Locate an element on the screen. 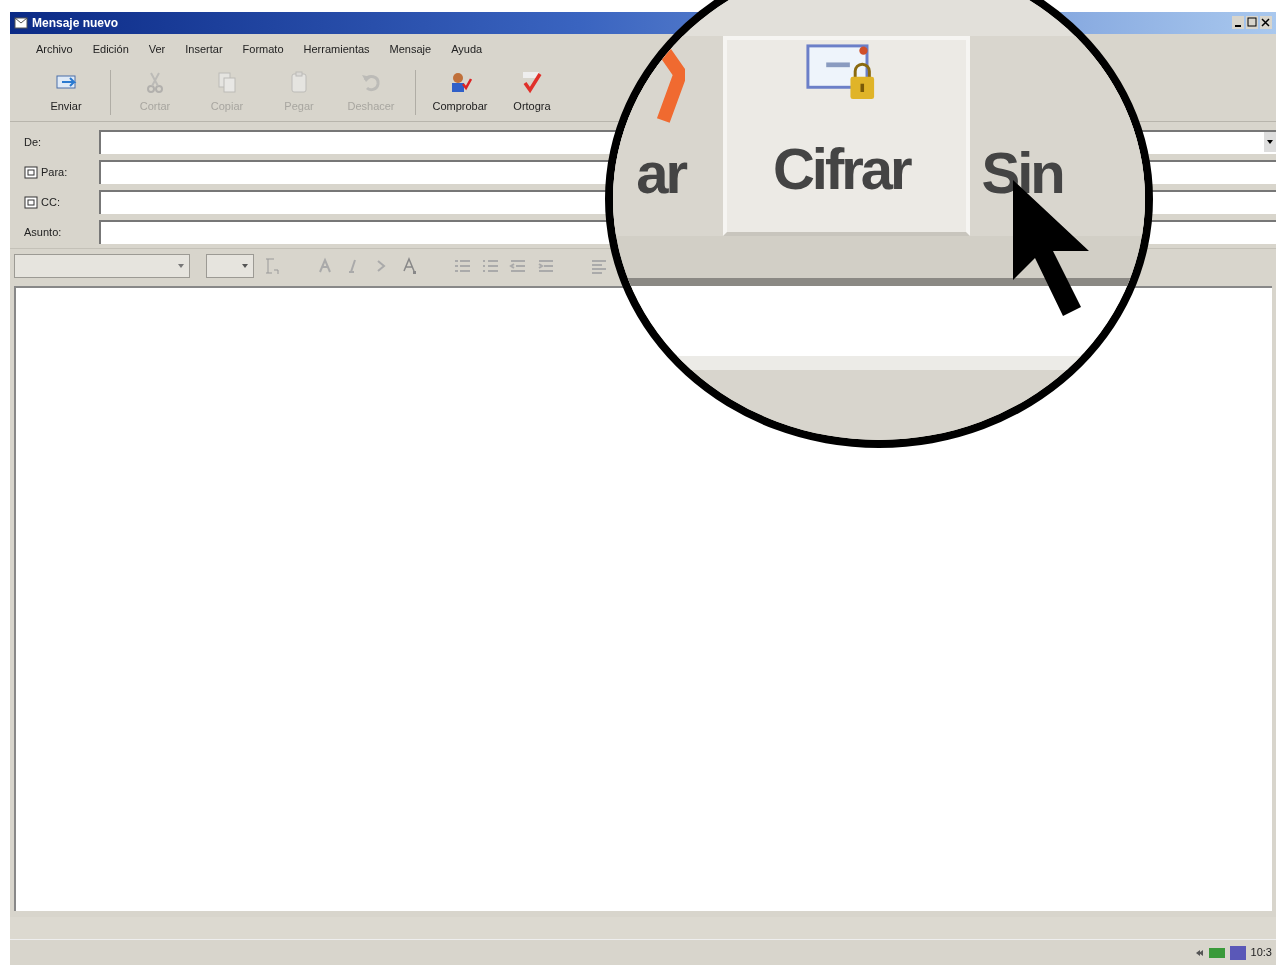 Image resolution: width=1276 pixels, height=965 pixels. field-label: CC: is located at coordinates (50, 202).